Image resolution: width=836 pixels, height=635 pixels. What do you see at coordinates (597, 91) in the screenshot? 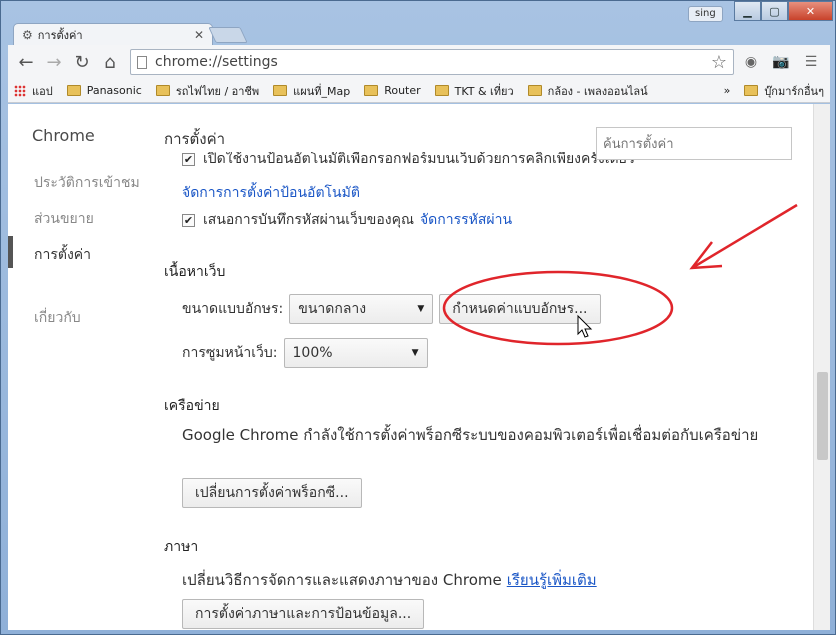
I see `bookmark-label: กล้อง - เพลงออนไลน์` at bounding box center [597, 91].